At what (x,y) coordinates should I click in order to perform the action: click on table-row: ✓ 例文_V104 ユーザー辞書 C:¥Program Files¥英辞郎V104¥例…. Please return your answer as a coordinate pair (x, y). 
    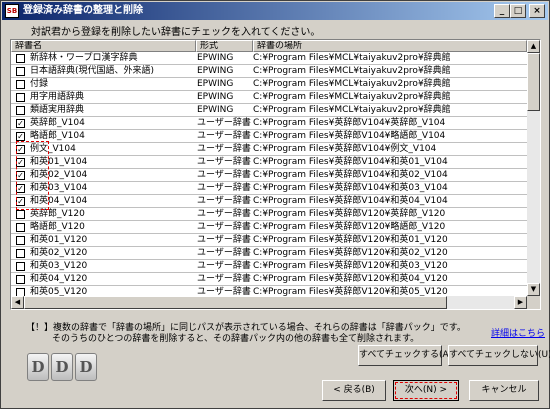
    Looking at the image, I should click on (269, 149).